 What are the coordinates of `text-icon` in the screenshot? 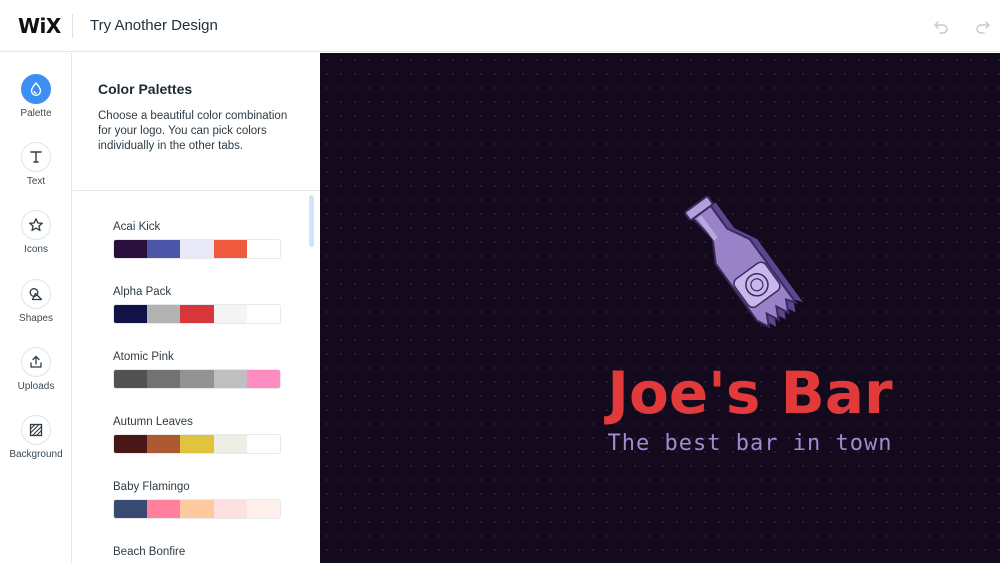 It's located at (36, 157).